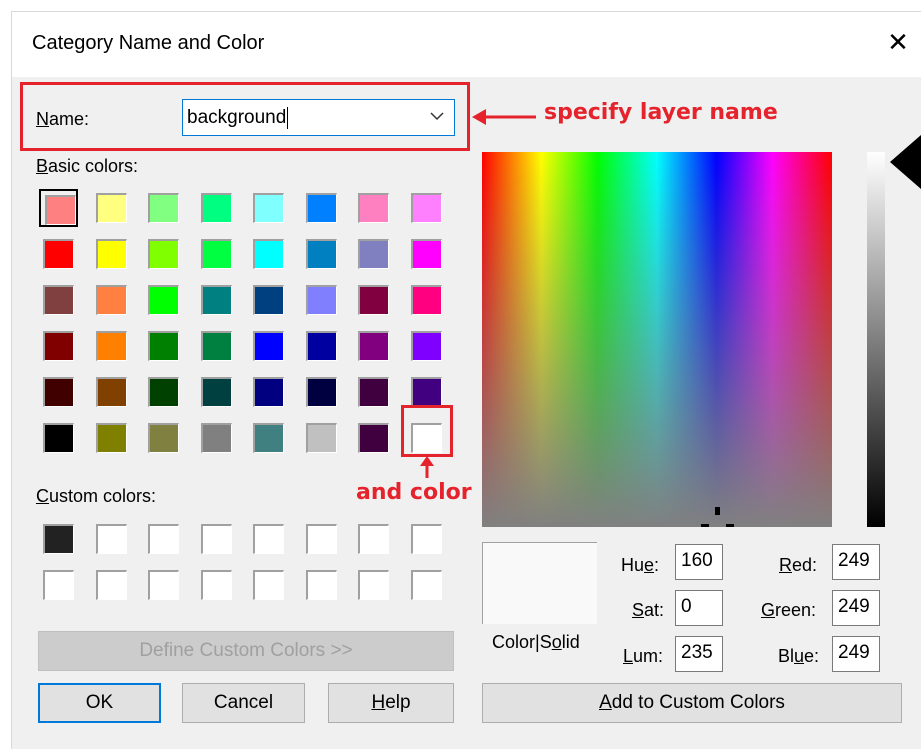 The image size is (921, 749). I want to click on lum-input: 235, so click(699, 654).